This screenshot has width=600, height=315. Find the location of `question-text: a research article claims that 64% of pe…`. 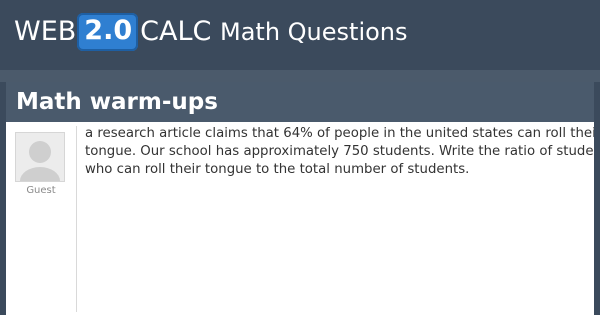

question-text: a research article claims that 64% of pe… is located at coordinates (339, 151).